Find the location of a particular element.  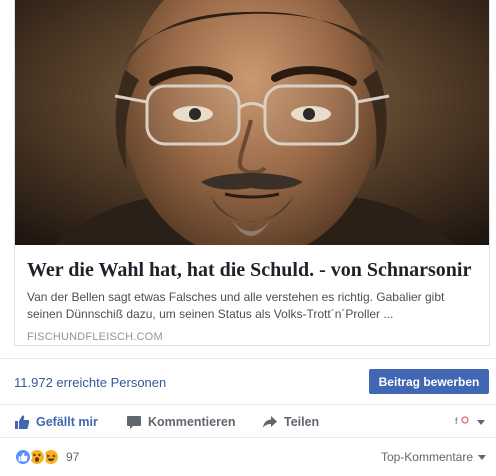

reactions-row: 97 Top-Kommentare is located at coordinates (248, 457).